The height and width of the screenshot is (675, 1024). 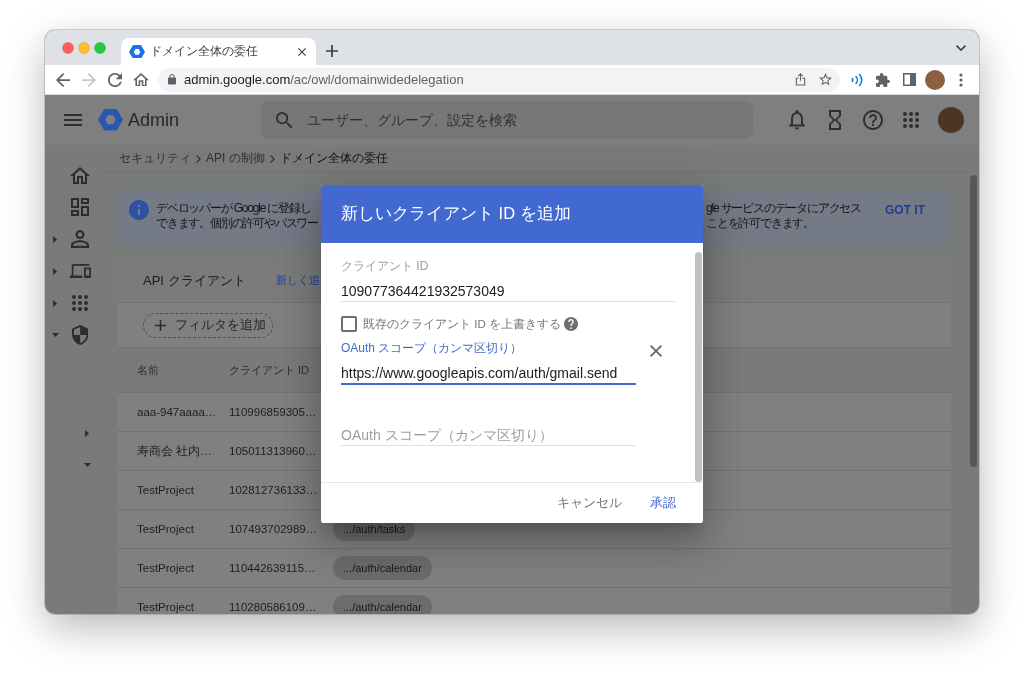 What do you see at coordinates (237, 216) in the screenshot?
I see `banner-text: デベロッパーが Google に登録し できます。個別の許可やパスワー` at bounding box center [237, 216].